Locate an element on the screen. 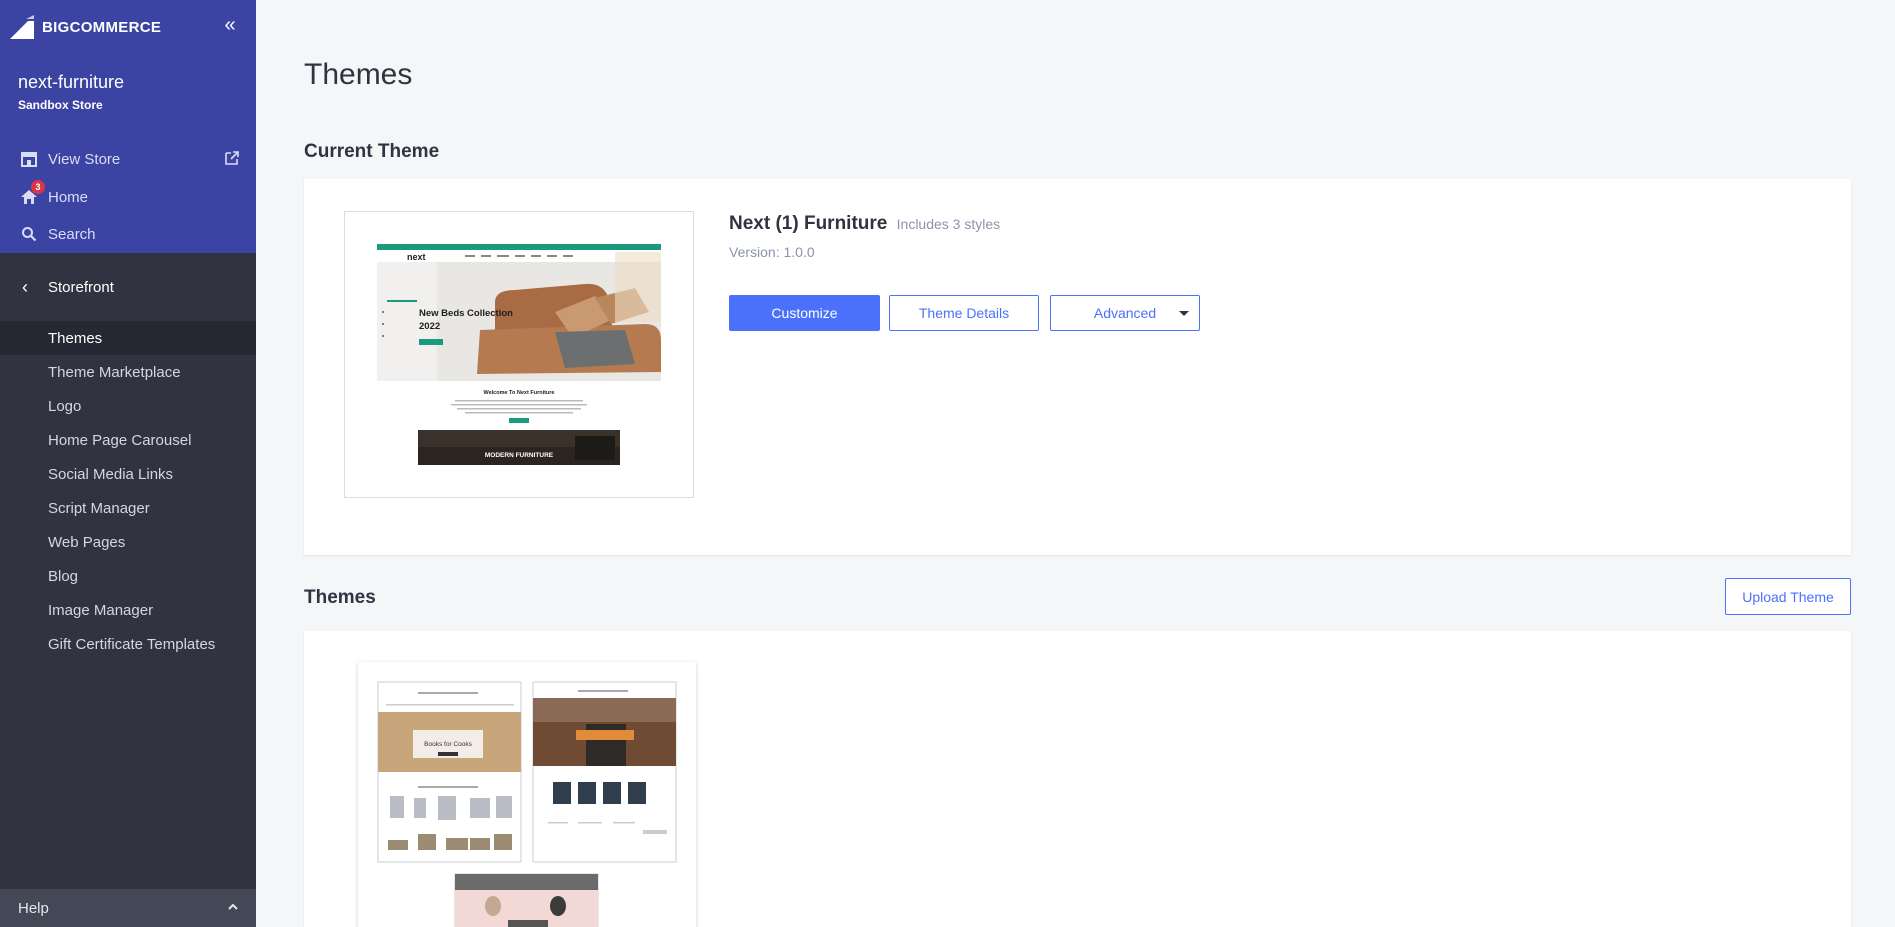 This screenshot has width=1895, height=927. sidebar-link-label: Search is located at coordinates (72, 234).